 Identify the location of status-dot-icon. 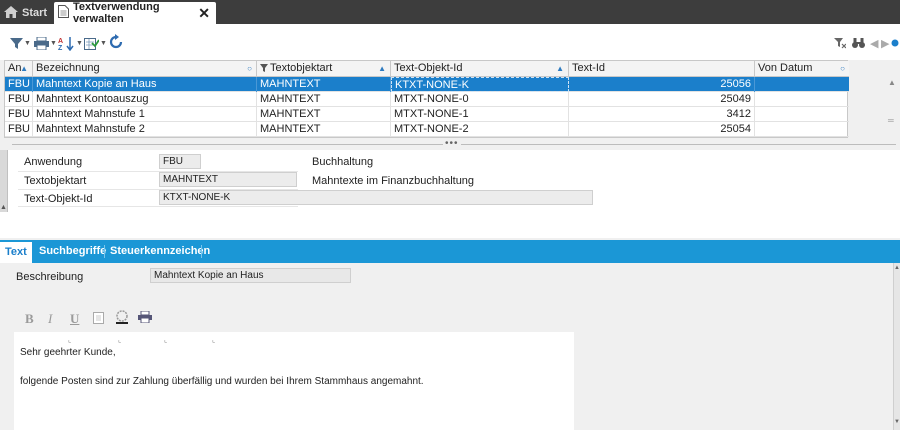
(895, 44).